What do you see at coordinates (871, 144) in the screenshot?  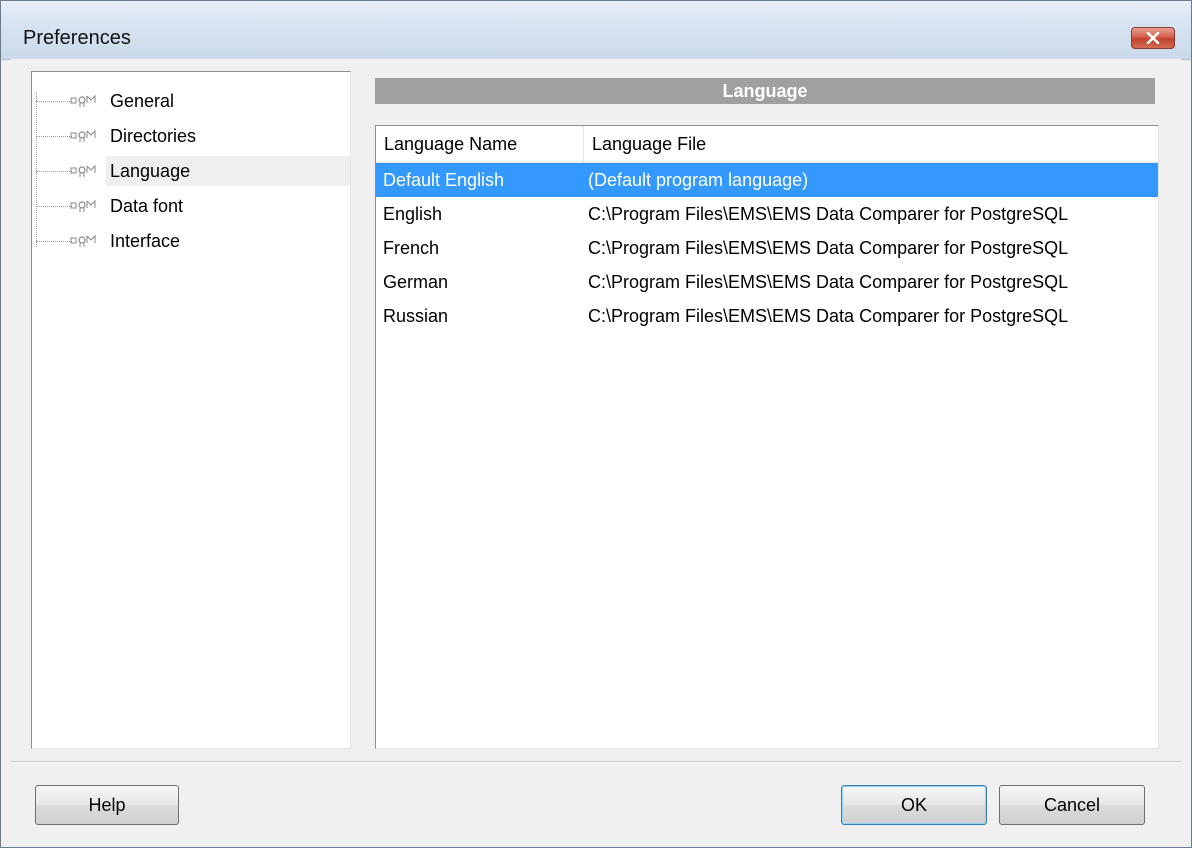 I see `column-header-language-file: Language File` at bounding box center [871, 144].